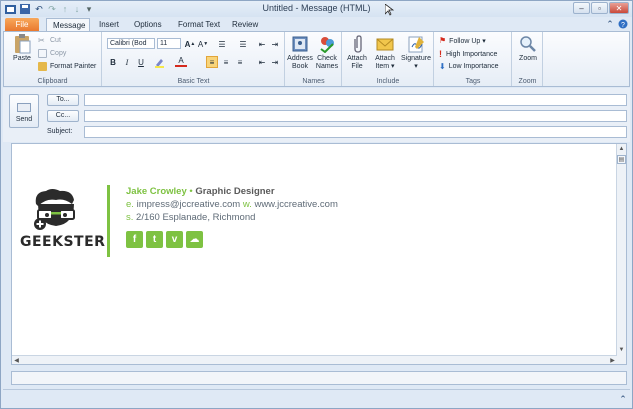 This screenshot has width=633, height=409. What do you see at coordinates (189, 204) in the screenshot?
I see `signature-email: impress@jccreative.com` at bounding box center [189, 204].